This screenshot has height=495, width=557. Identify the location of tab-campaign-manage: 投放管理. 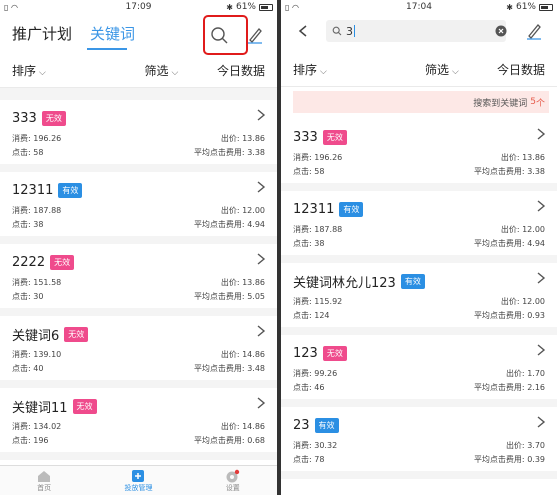
(138, 481).